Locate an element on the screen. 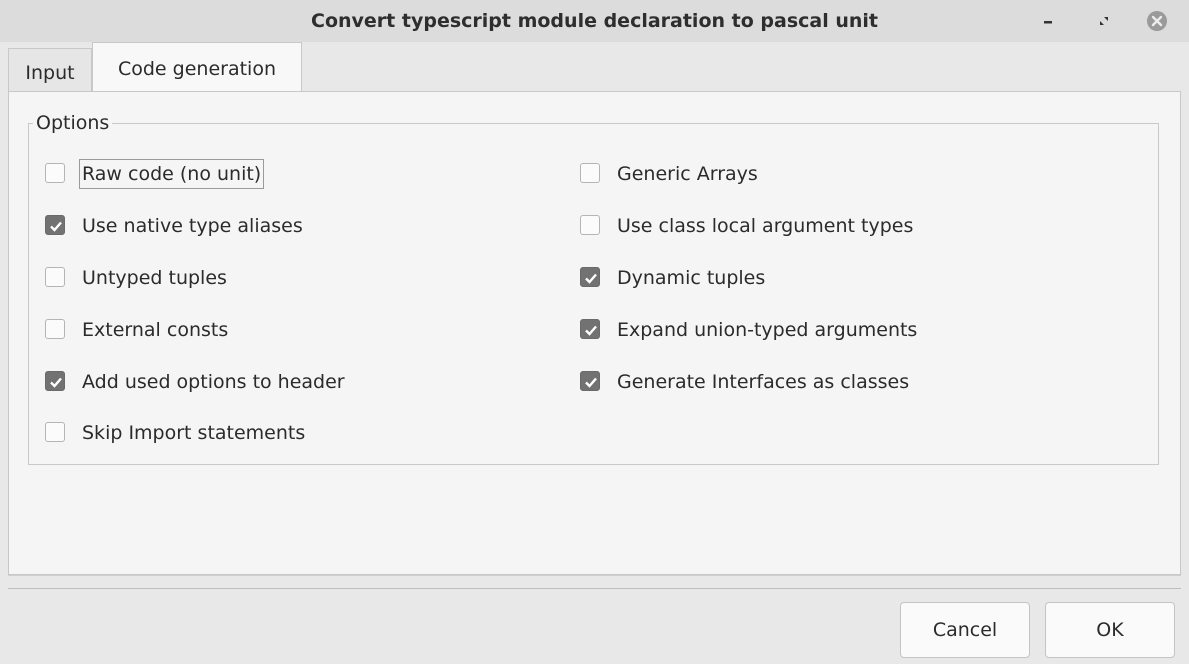 The width and height of the screenshot is (1189, 664). minimize-button is located at coordinates (1048, 21).